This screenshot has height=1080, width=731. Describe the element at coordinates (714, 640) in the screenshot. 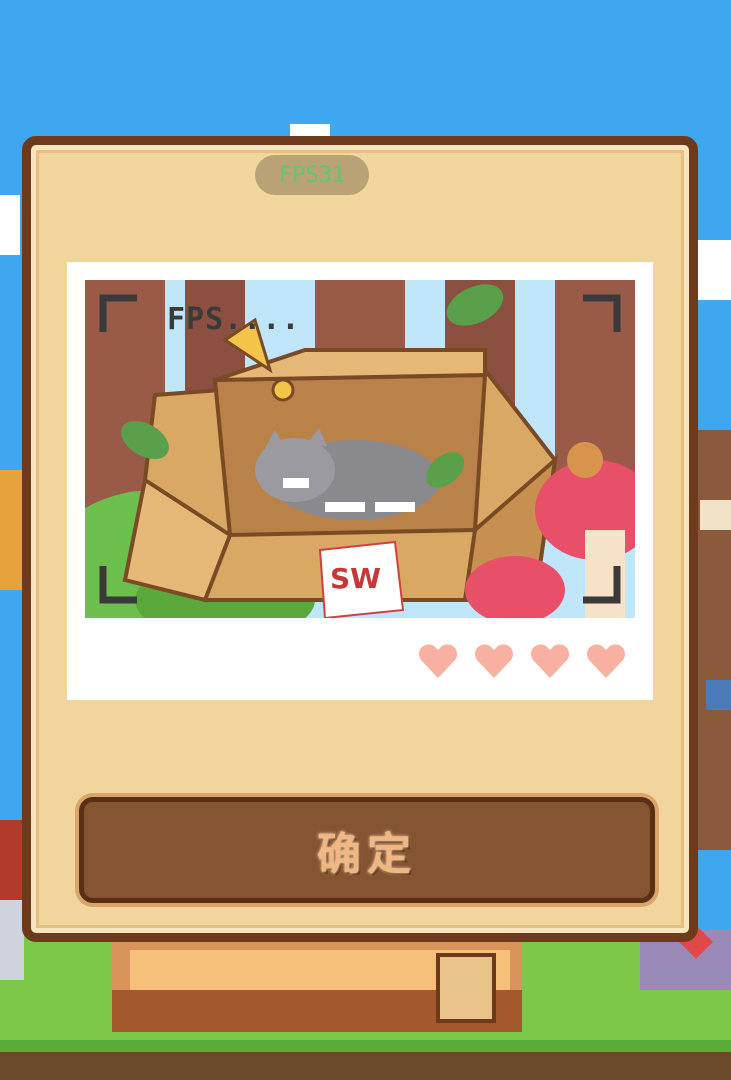

I see `shop-right` at that location.